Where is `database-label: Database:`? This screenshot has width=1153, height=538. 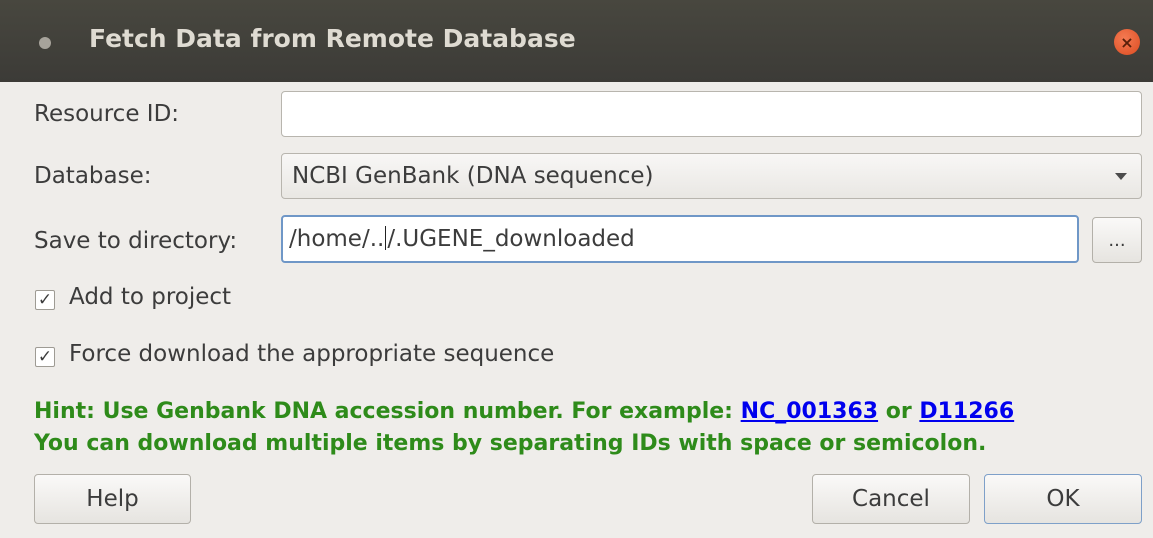 database-label: Database: is located at coordinates (93, 176).